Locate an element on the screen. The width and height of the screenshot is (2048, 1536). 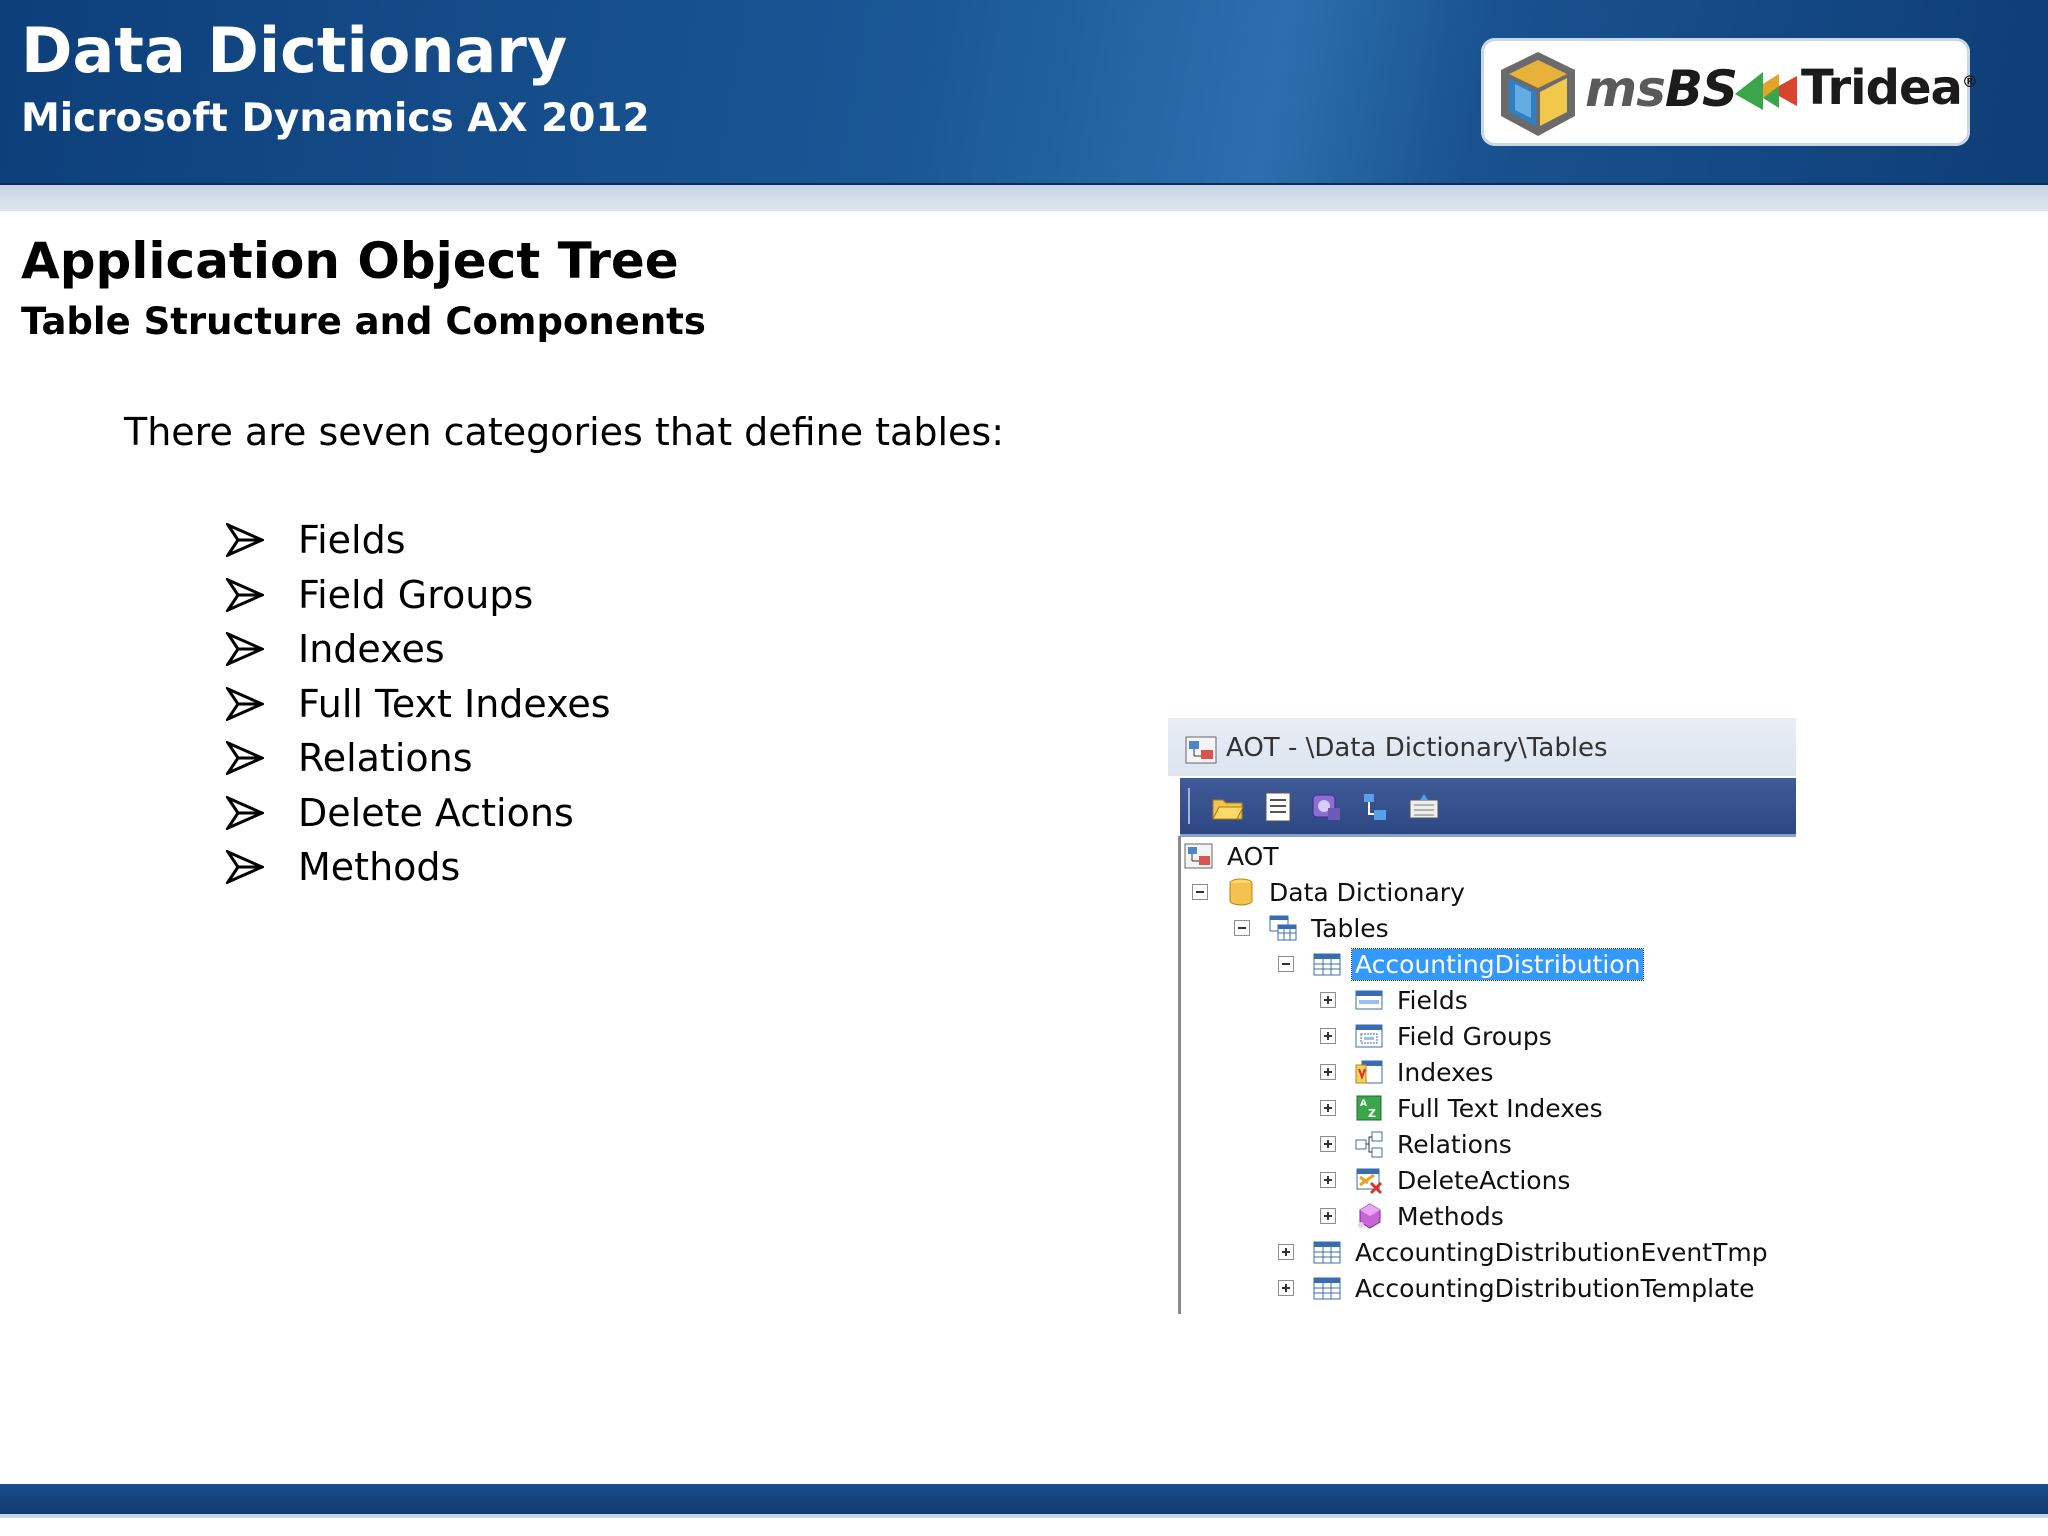
cube-logo-icon is located at coordinates (1538, 94).